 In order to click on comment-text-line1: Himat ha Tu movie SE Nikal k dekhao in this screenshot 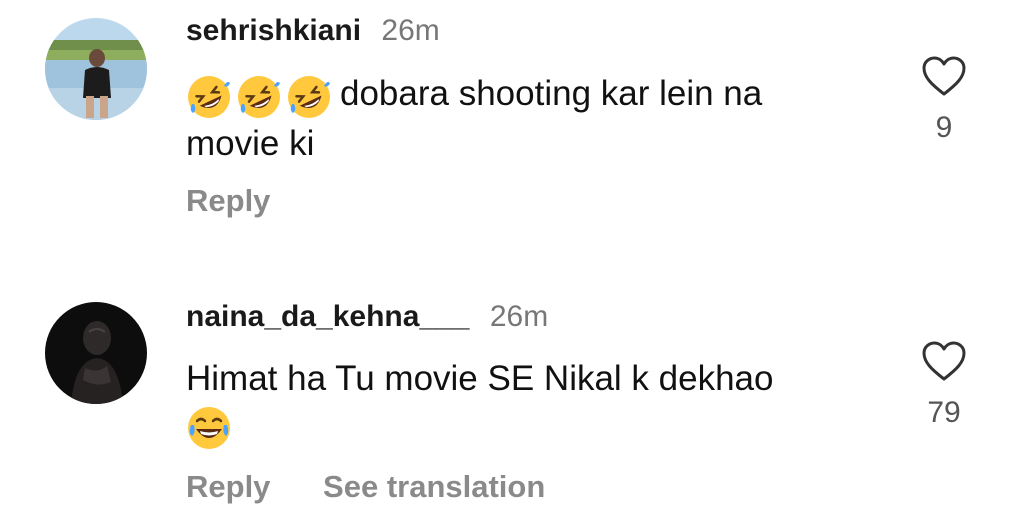, I will do `click(480, 378)`.